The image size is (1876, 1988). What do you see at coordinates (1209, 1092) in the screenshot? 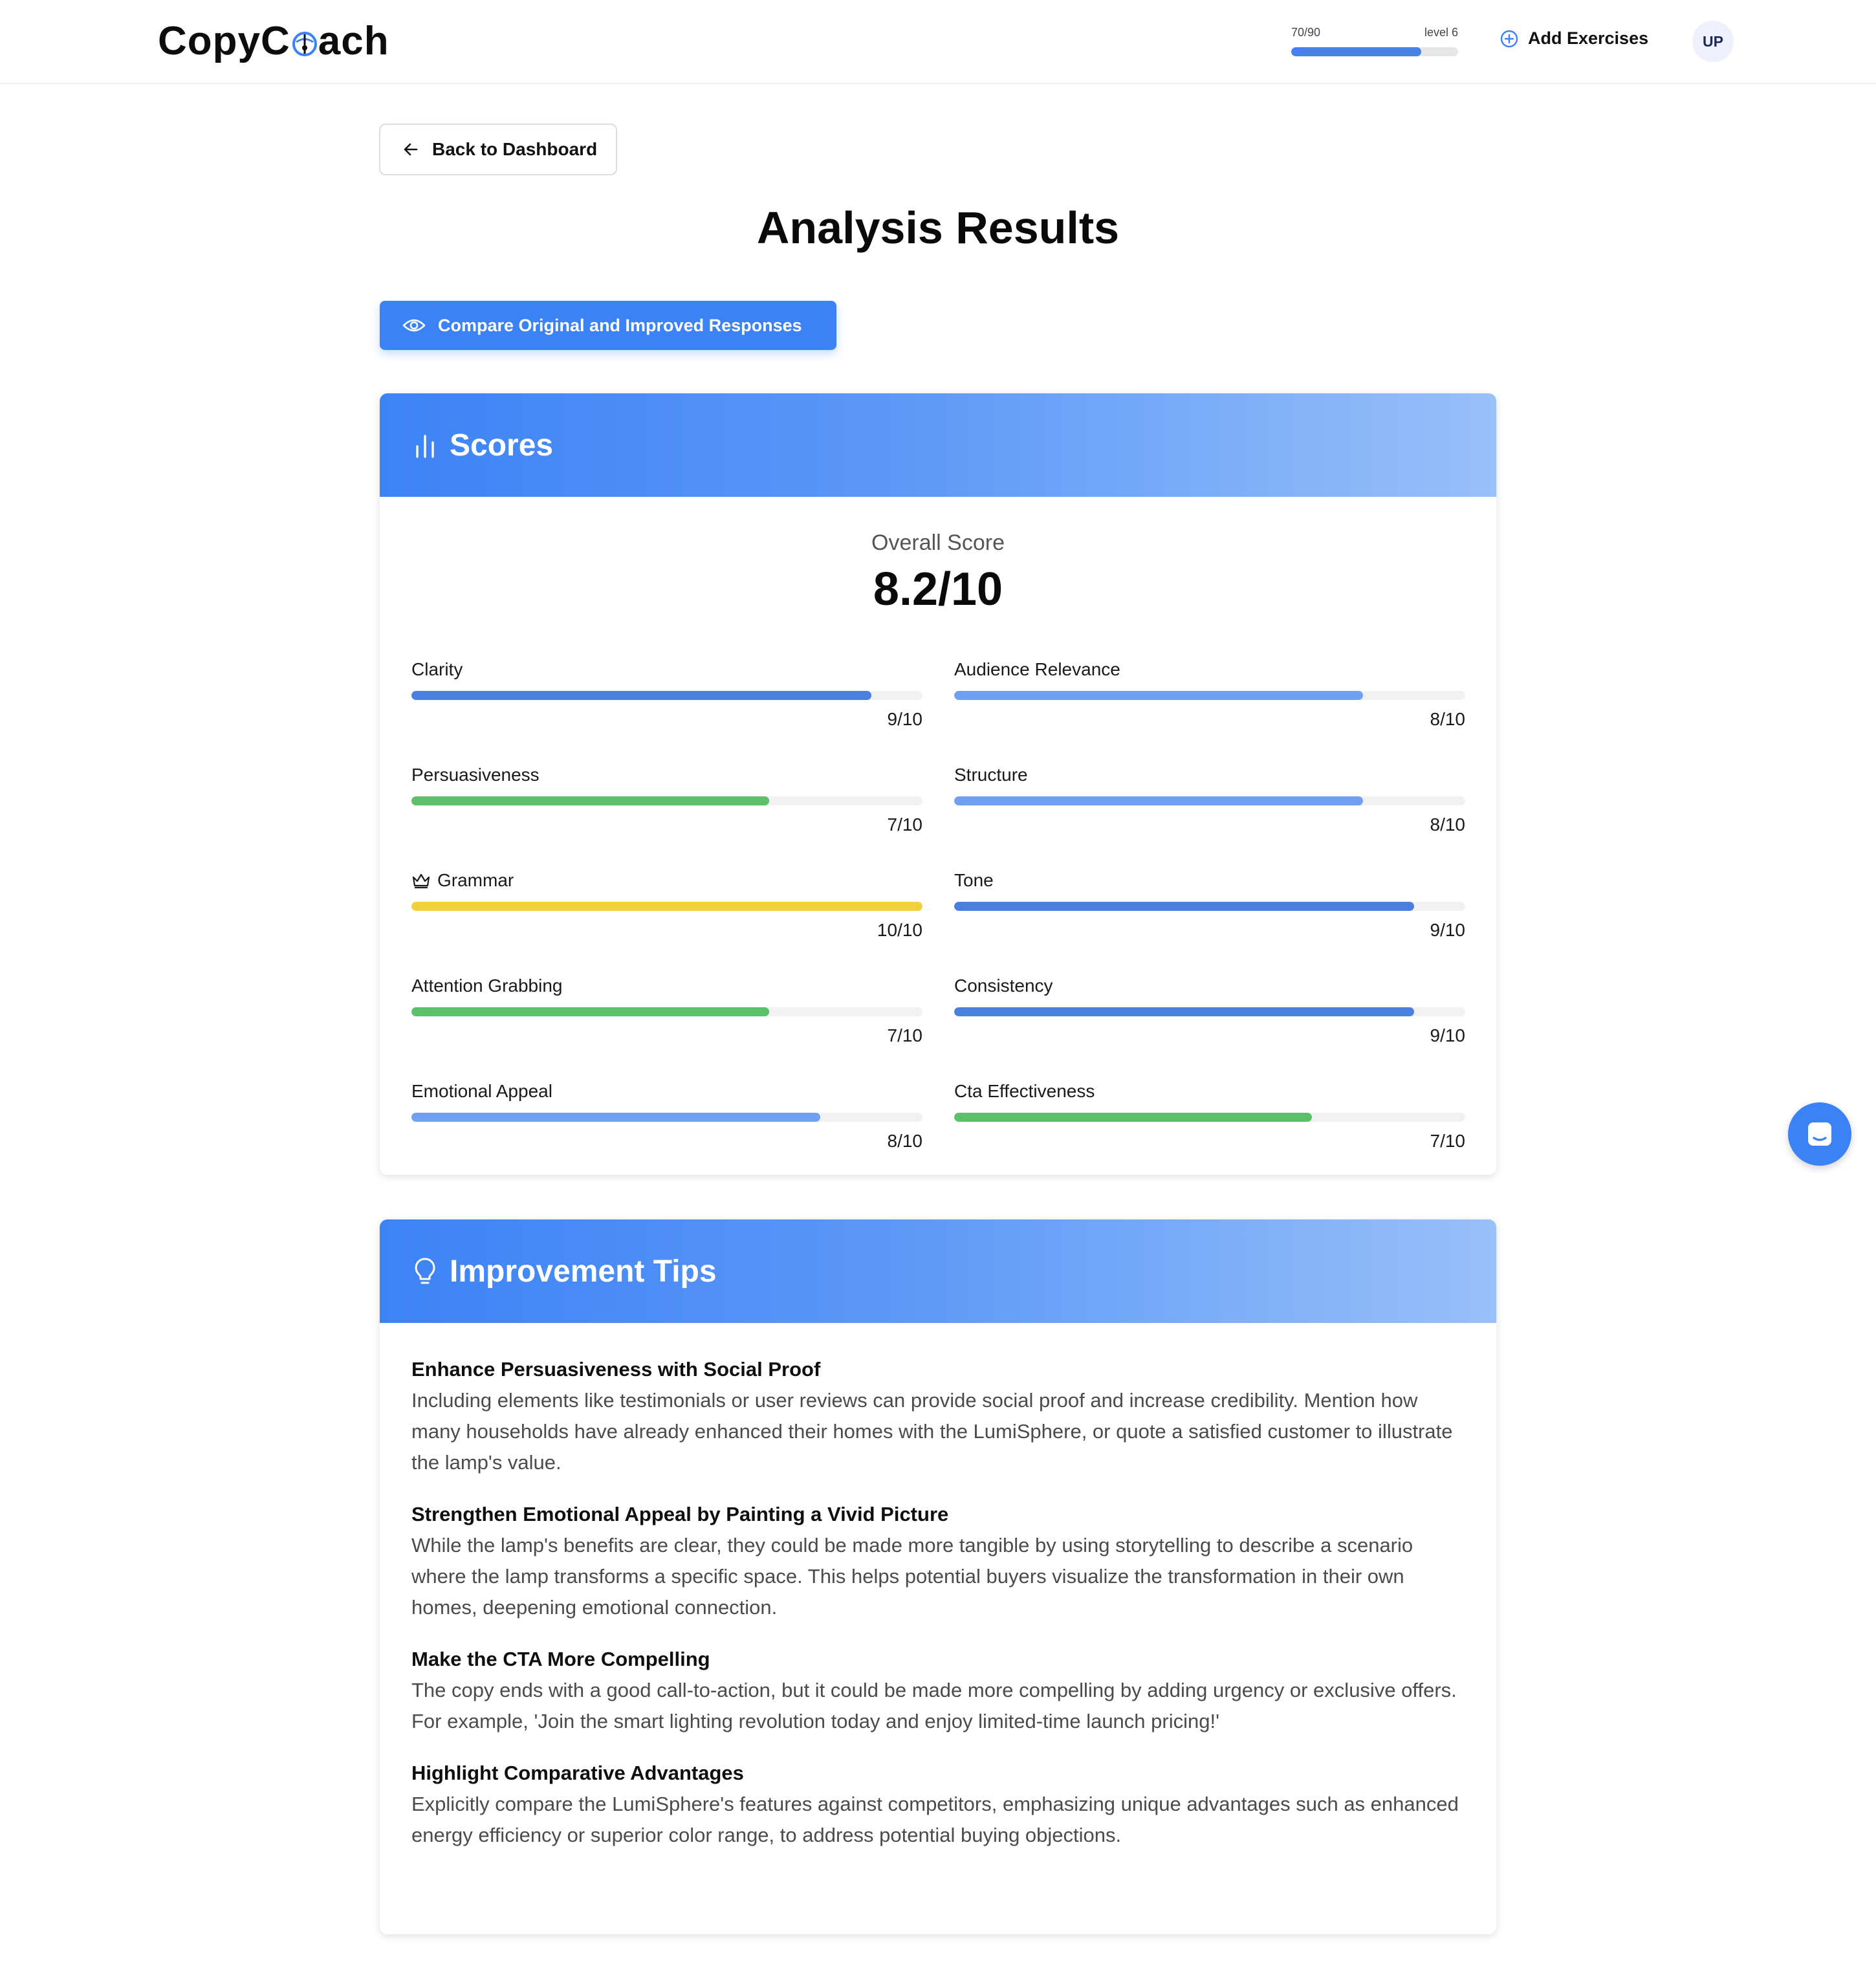
I see `score-metric-label-row: Cta Effectiveness` at bounding box center [1209, 1092].